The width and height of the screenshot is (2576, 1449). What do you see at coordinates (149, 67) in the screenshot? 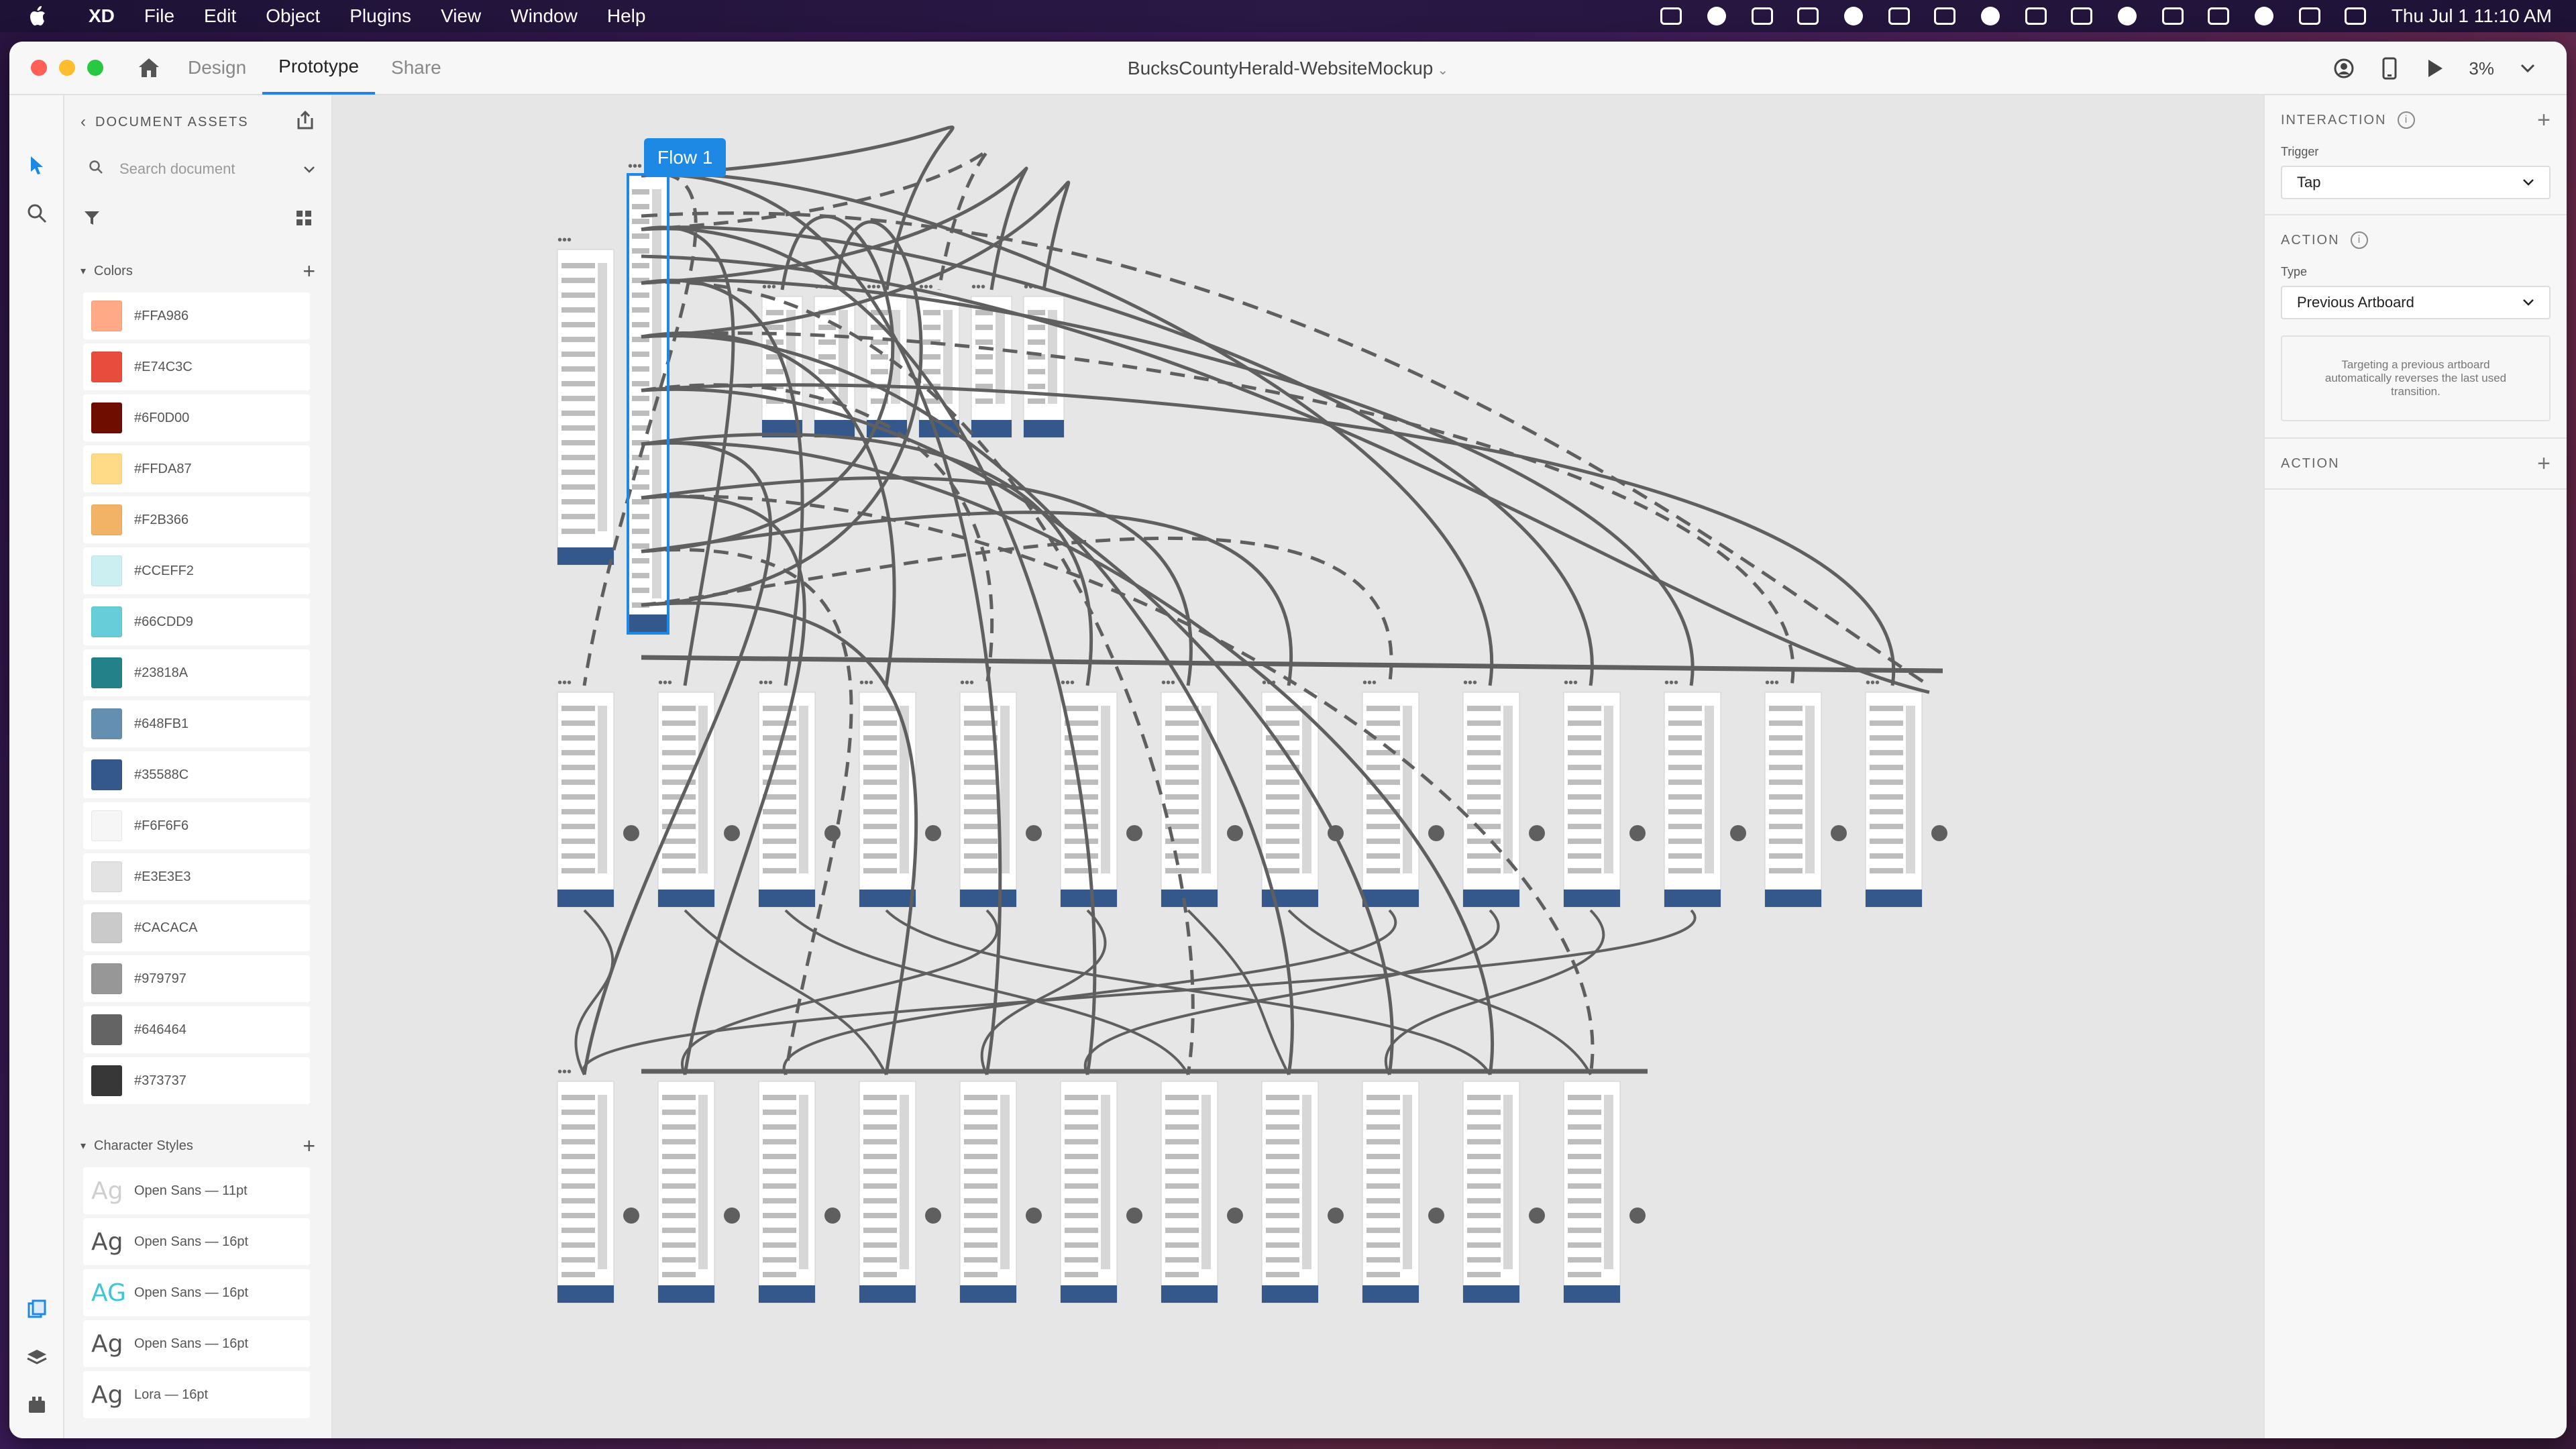
I see `home-icon` at bounding box center [149, 67].